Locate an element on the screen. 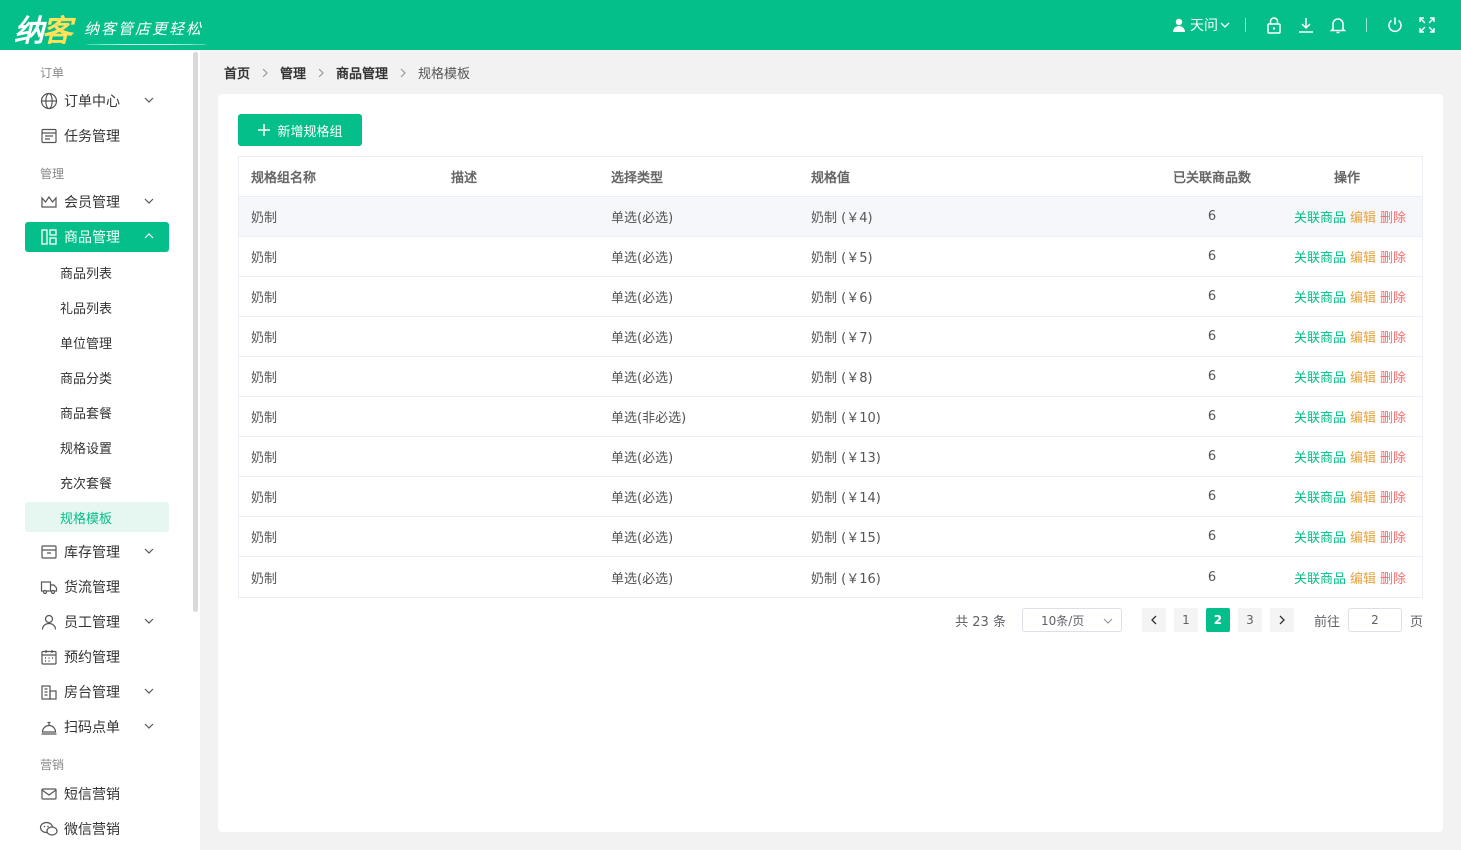 This screenshot has width=1461, height=850. task-icon is located at coordinates (49, 136).